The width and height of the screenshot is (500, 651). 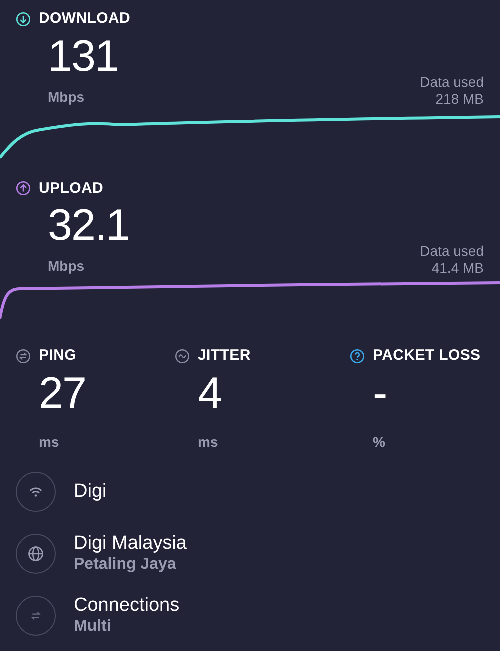 I want to click on jitter-icon, so click(x=182, y=356).